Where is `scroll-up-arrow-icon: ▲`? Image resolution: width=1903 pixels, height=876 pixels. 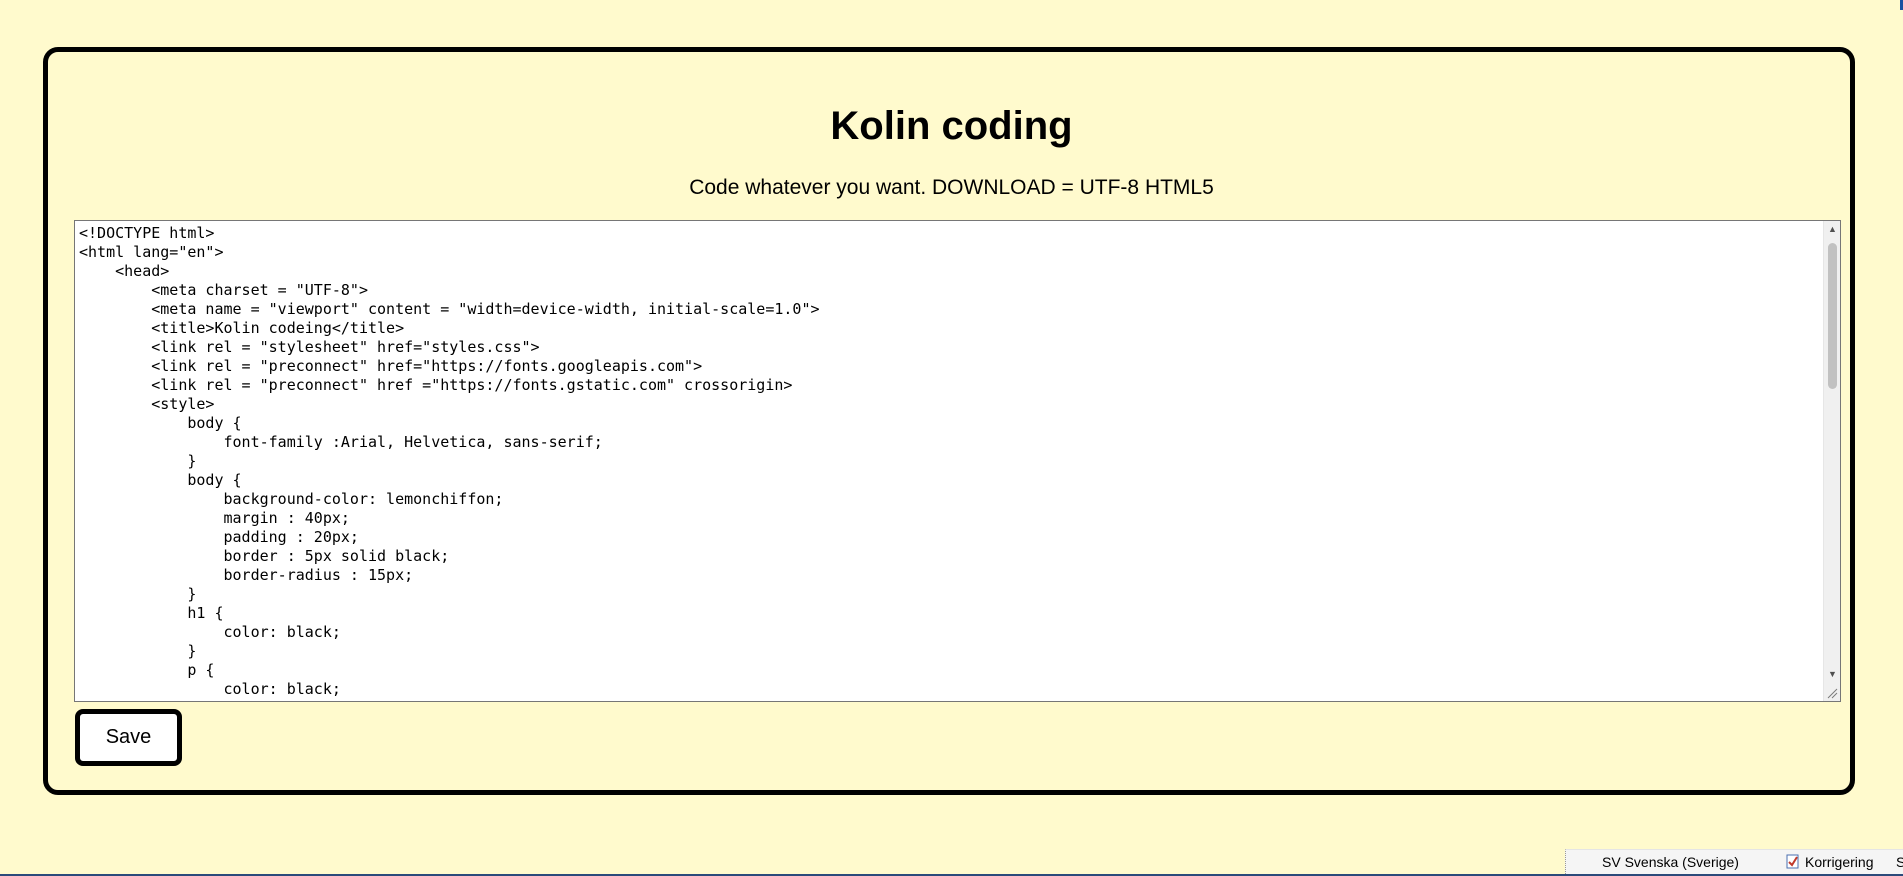
scroll-up-arrow-icon: ▲ is located at coordinates (1832, 229).